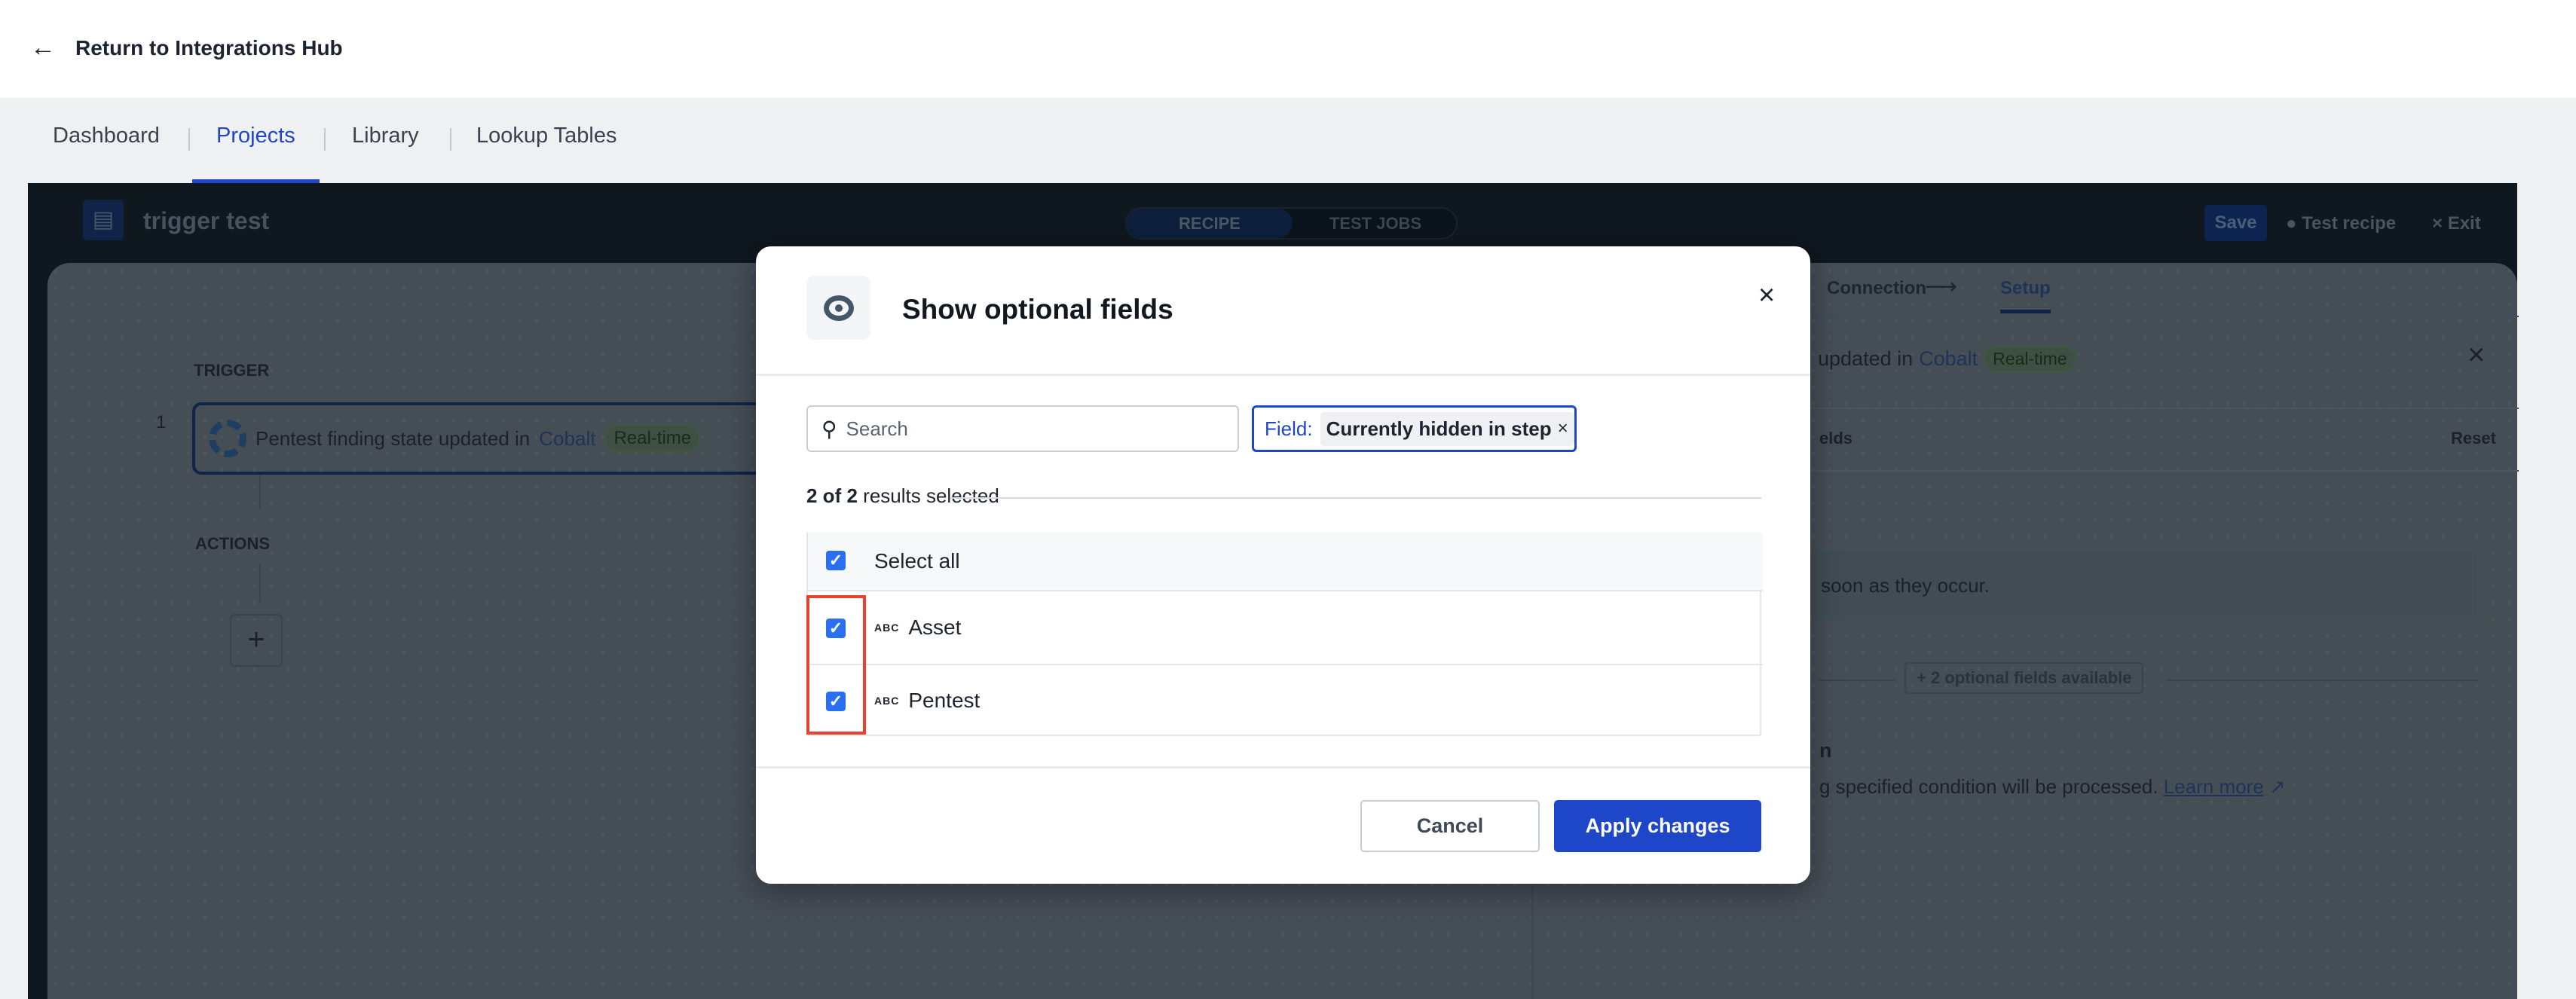 The width and height of the screenshot is (2576, 999). What do you see at coordinates (546, 153) in the screenshot?
I see `tab-lookup-tables: Lookup Tables` at bounding box center [546, 153].